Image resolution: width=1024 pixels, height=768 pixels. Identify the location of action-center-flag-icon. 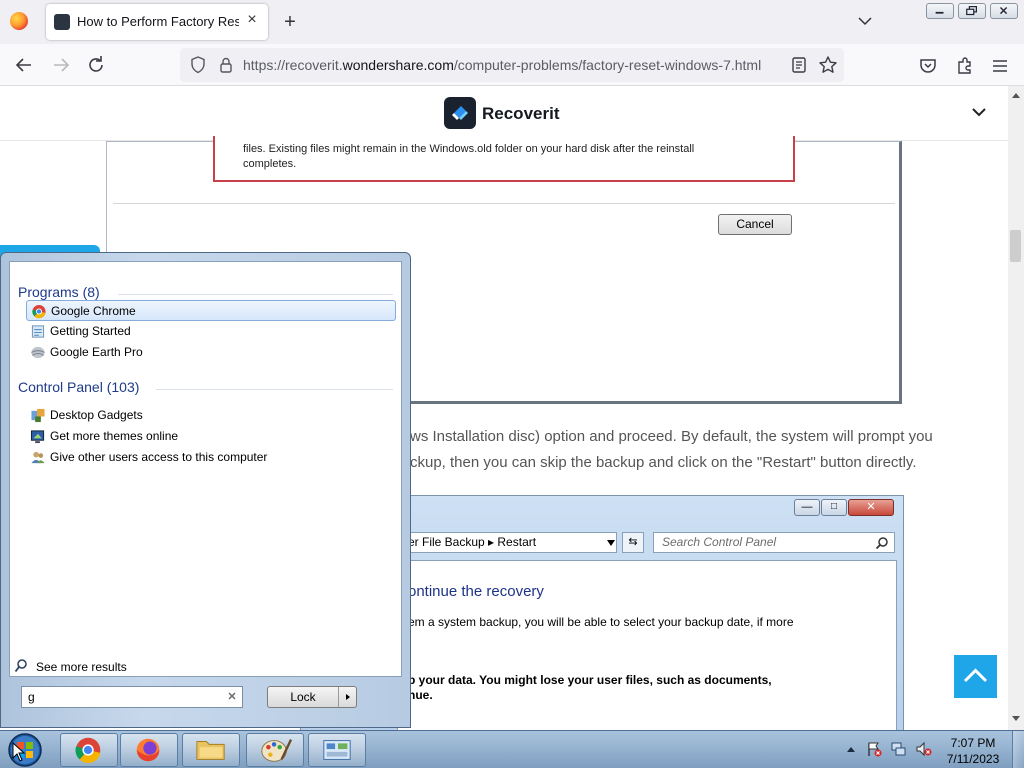
(874, 749).